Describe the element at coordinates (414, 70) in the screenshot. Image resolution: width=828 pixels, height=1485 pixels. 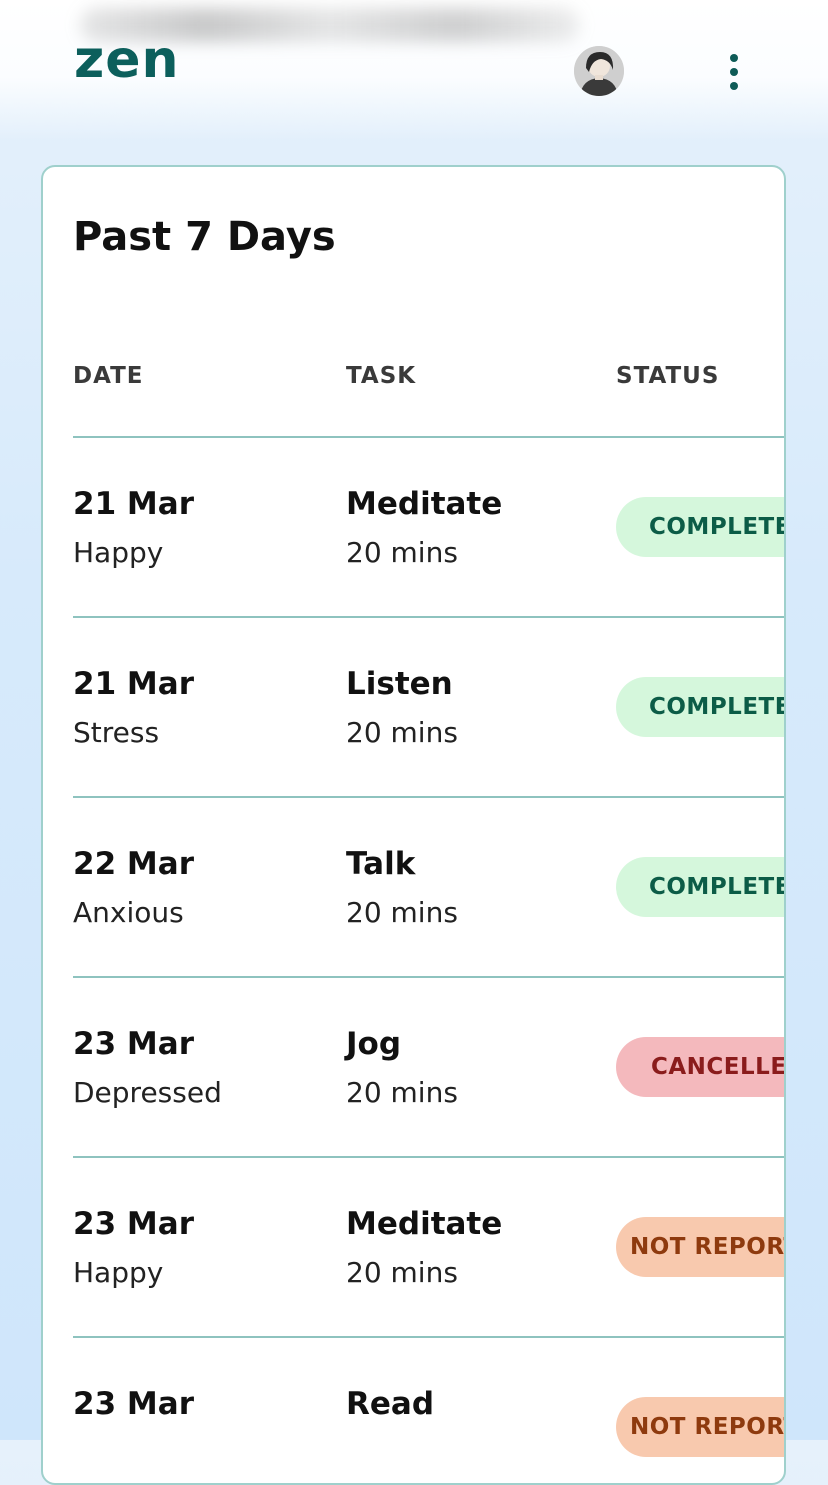
I see `app-header: zen` at that location.